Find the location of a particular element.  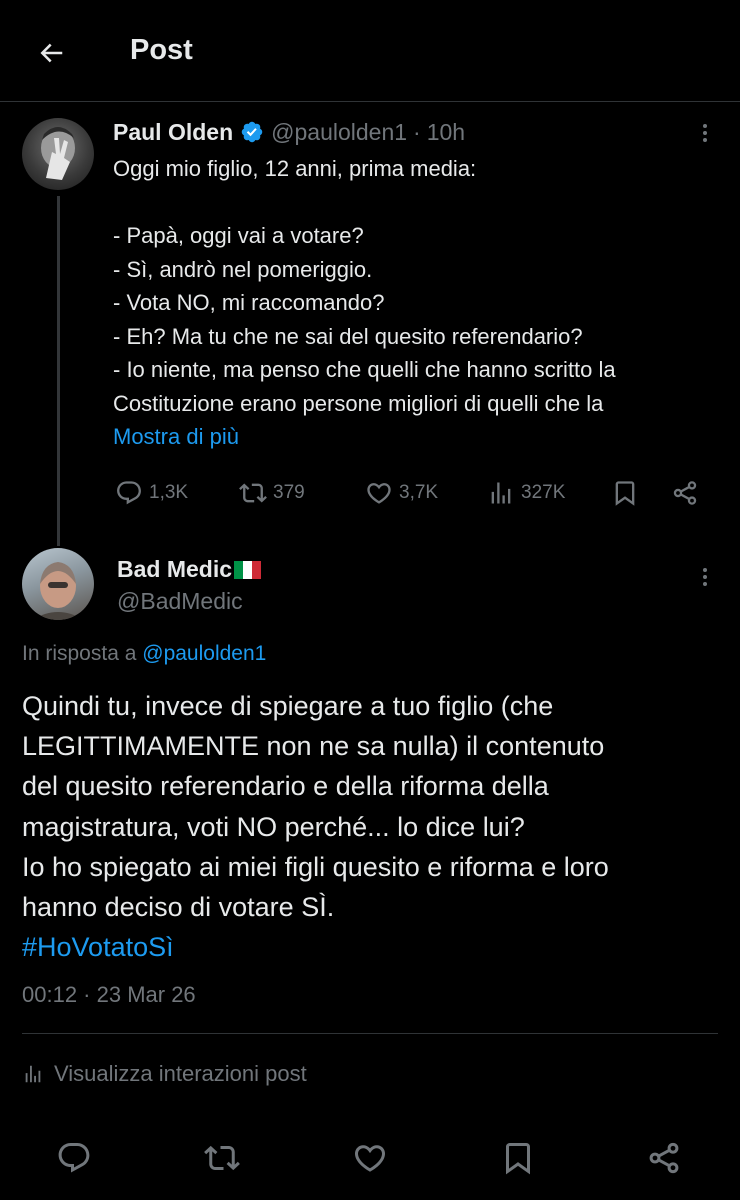

view-interactions-label: Visualizza interazioni post is located at coordinates (180, 1073).